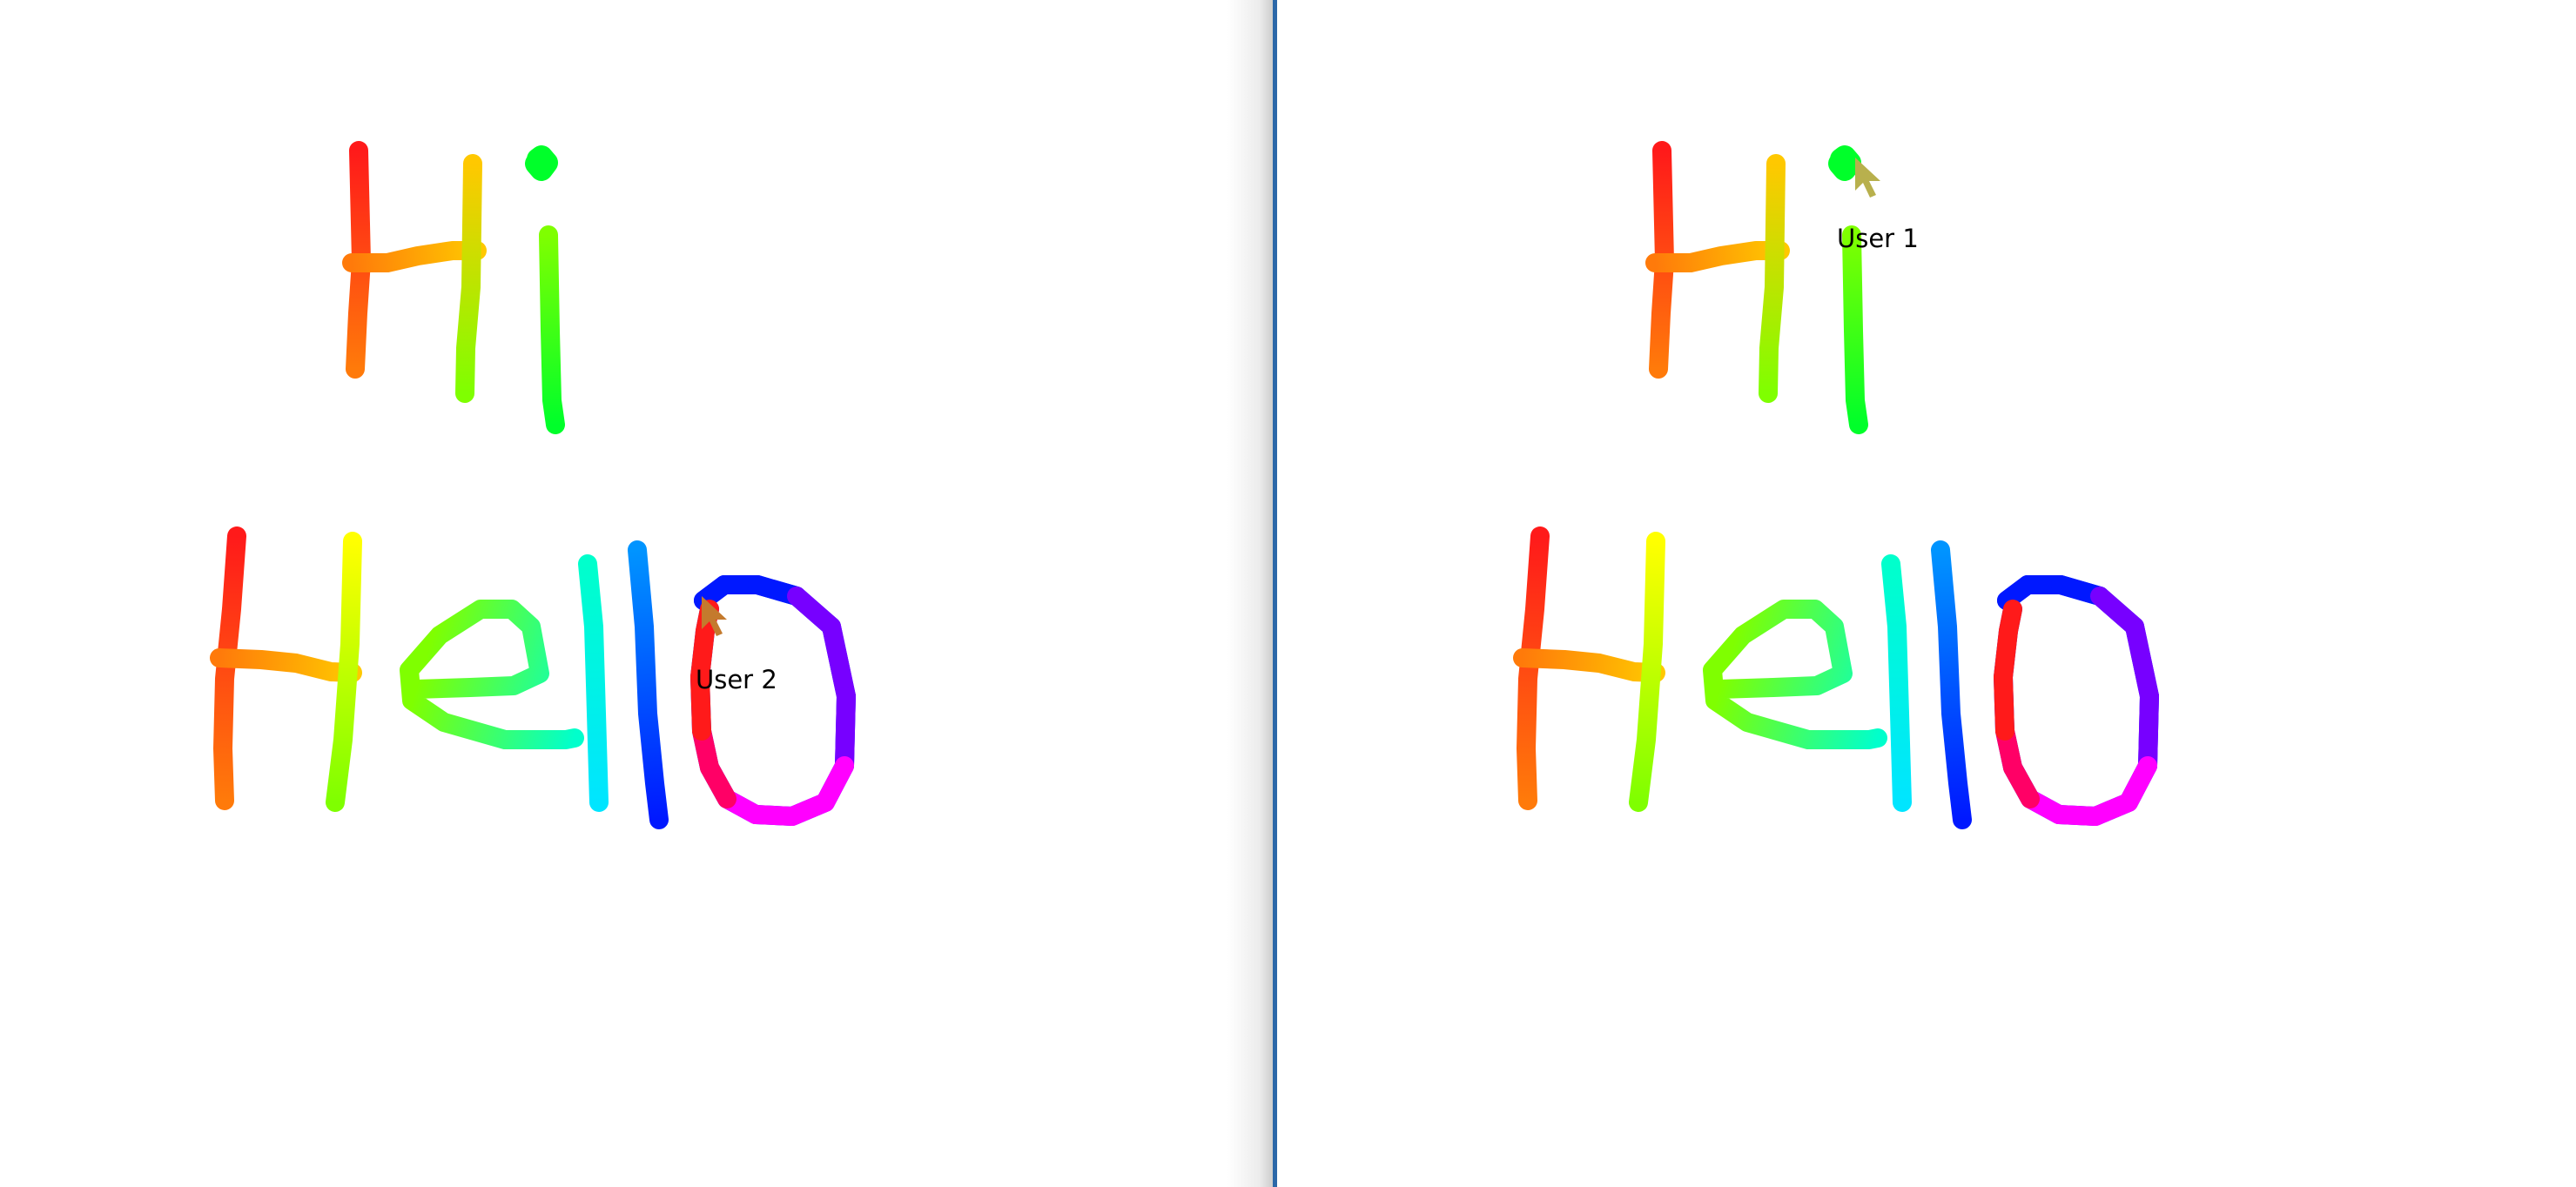  I want to click on right-stroke-h2-bar, so click(1589, 665).